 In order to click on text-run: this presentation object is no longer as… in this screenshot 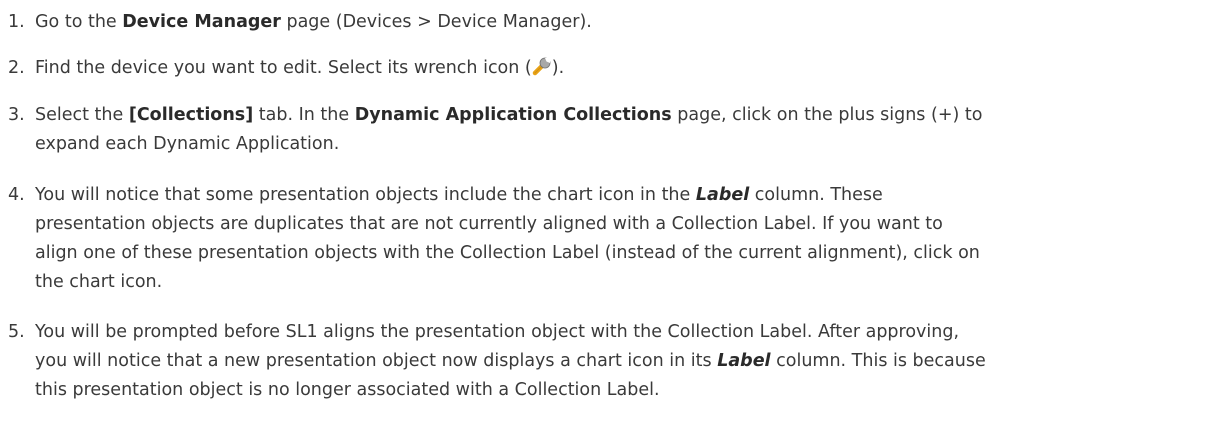, I will do `click(347, 390)`.